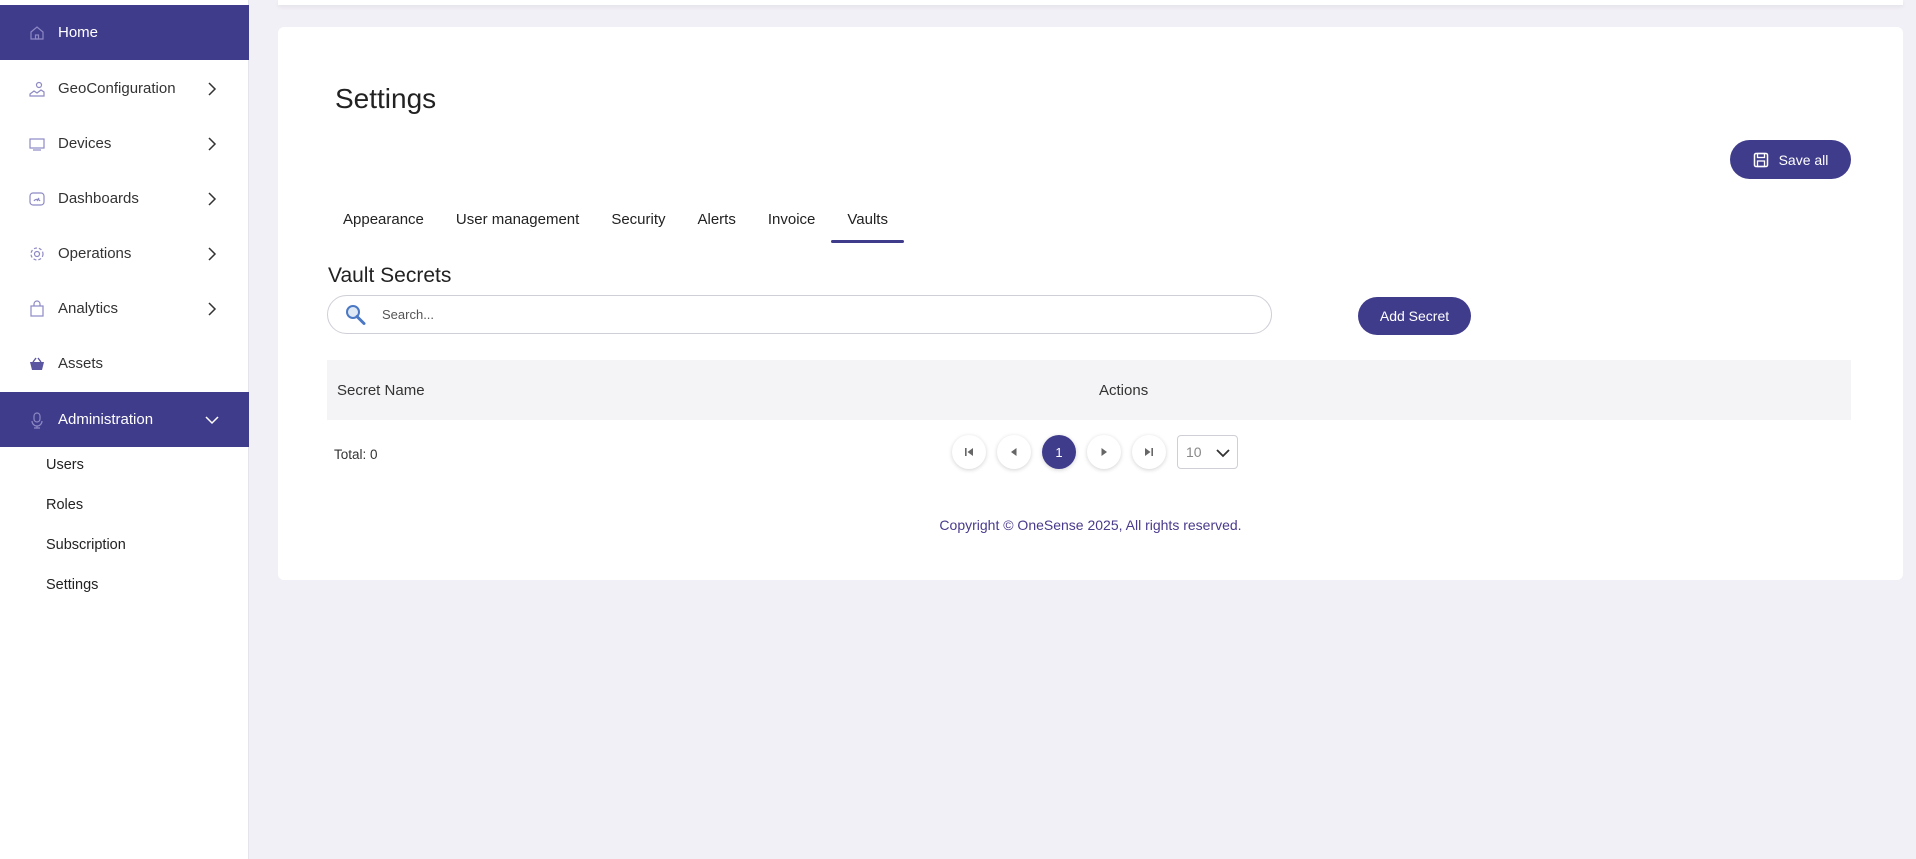 The height and width of the screenshot is (859, 1916). I want to click on first-page-icon, so click(969, 452).